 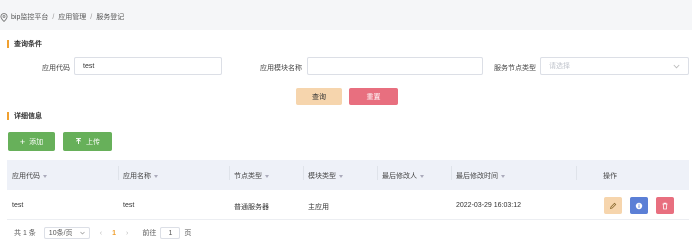 I want to click on column-header-module-type: 模块类型, so click(x=325, y=176).